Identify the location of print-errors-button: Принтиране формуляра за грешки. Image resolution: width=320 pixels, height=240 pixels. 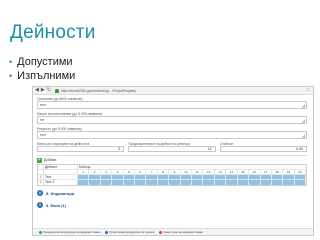
(129, 232).